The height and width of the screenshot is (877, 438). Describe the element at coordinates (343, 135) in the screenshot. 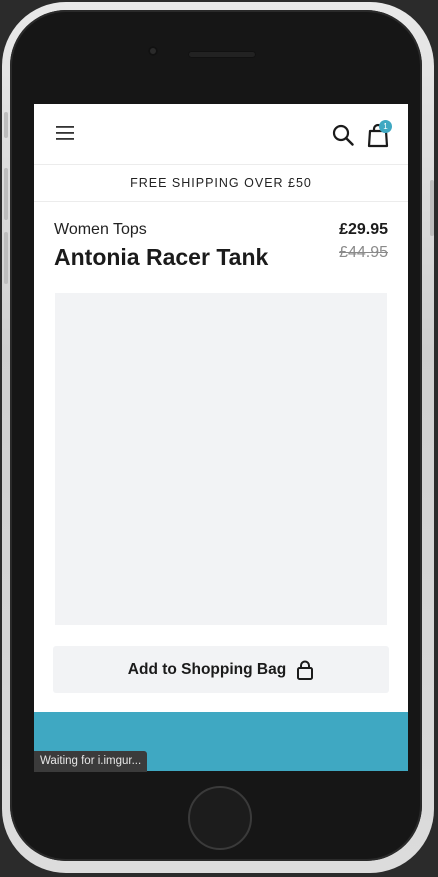

I see `search-icon` at that location.